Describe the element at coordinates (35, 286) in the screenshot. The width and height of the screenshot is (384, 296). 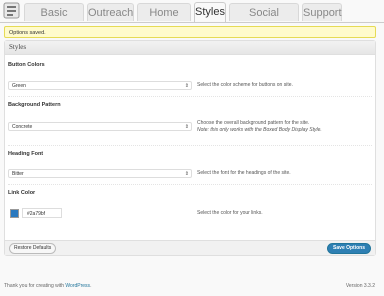
I see `thanks-text: Thank you for creating with` at that location.